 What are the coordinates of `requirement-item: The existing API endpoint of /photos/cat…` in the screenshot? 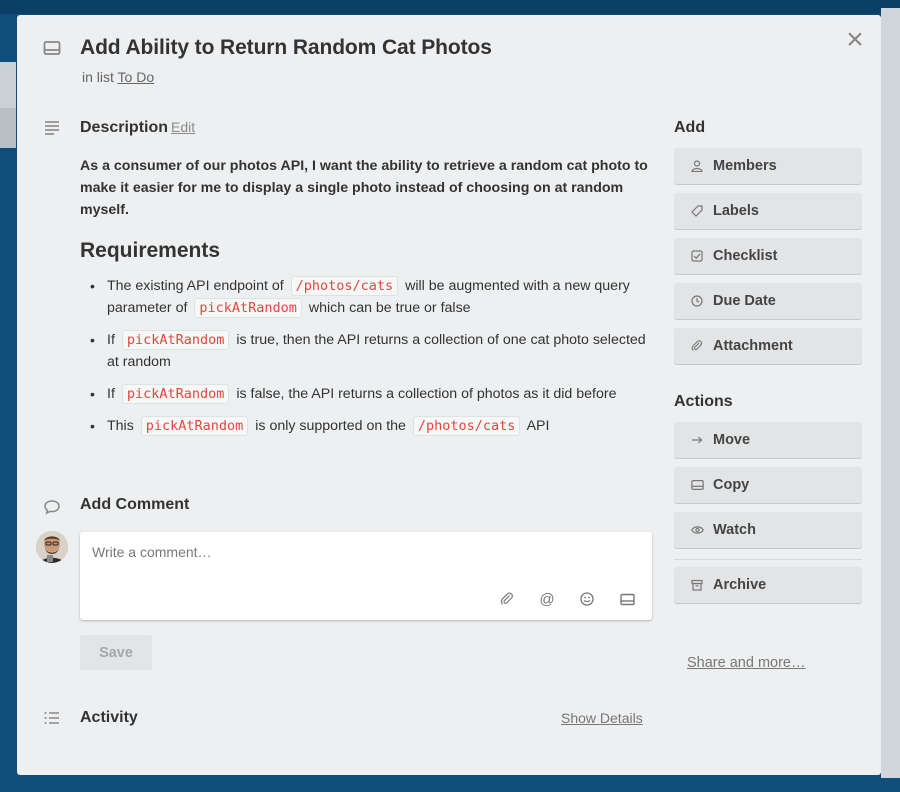 It's located at (370, 297).